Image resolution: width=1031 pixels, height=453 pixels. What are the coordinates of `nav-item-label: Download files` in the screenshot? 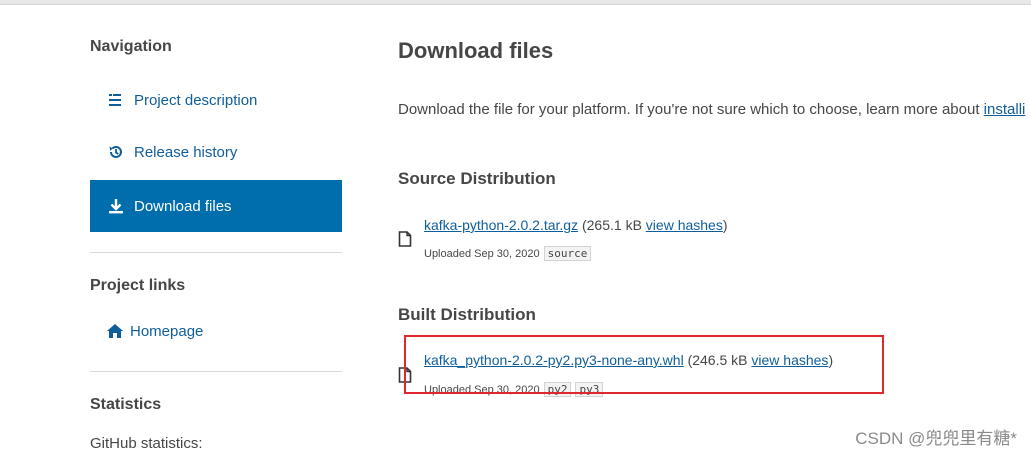 It's located at (183, 206).